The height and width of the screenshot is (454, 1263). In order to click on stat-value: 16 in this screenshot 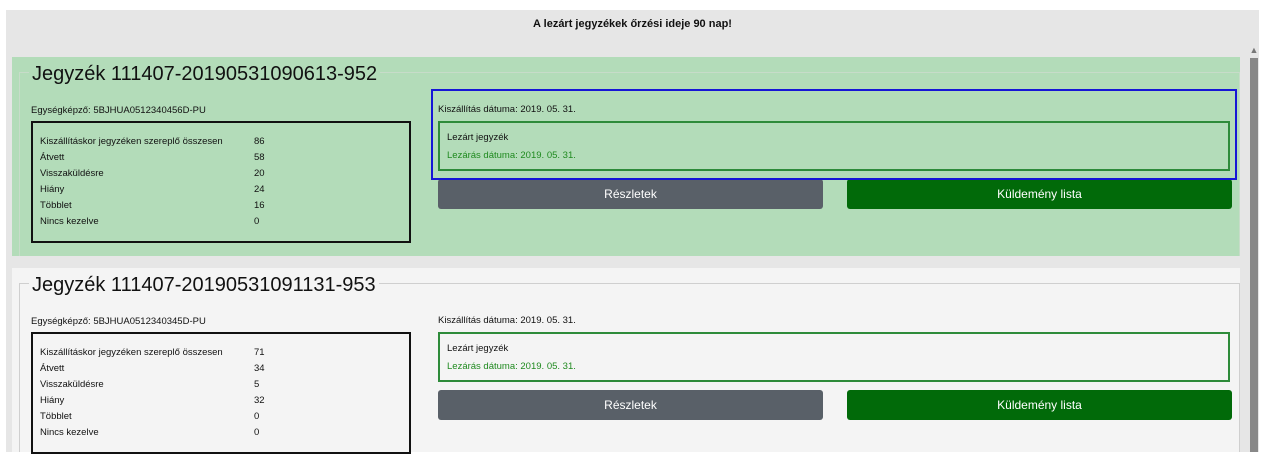, I will do `click(259, 205)`.